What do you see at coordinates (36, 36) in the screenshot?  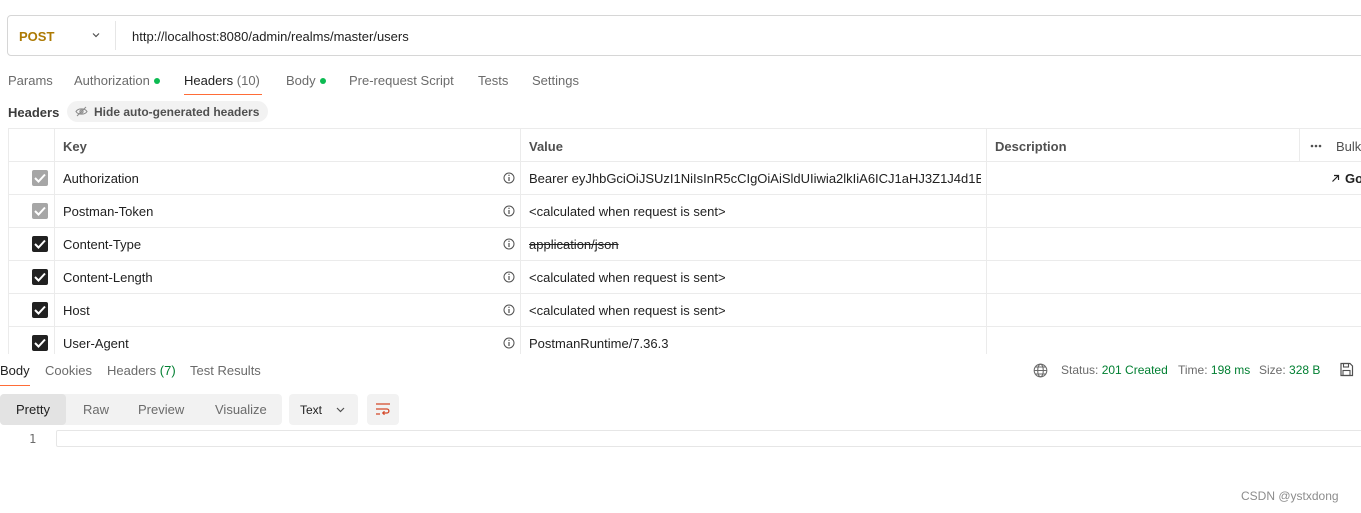 I see `method-select: POST` at bounding box center [36, 36].